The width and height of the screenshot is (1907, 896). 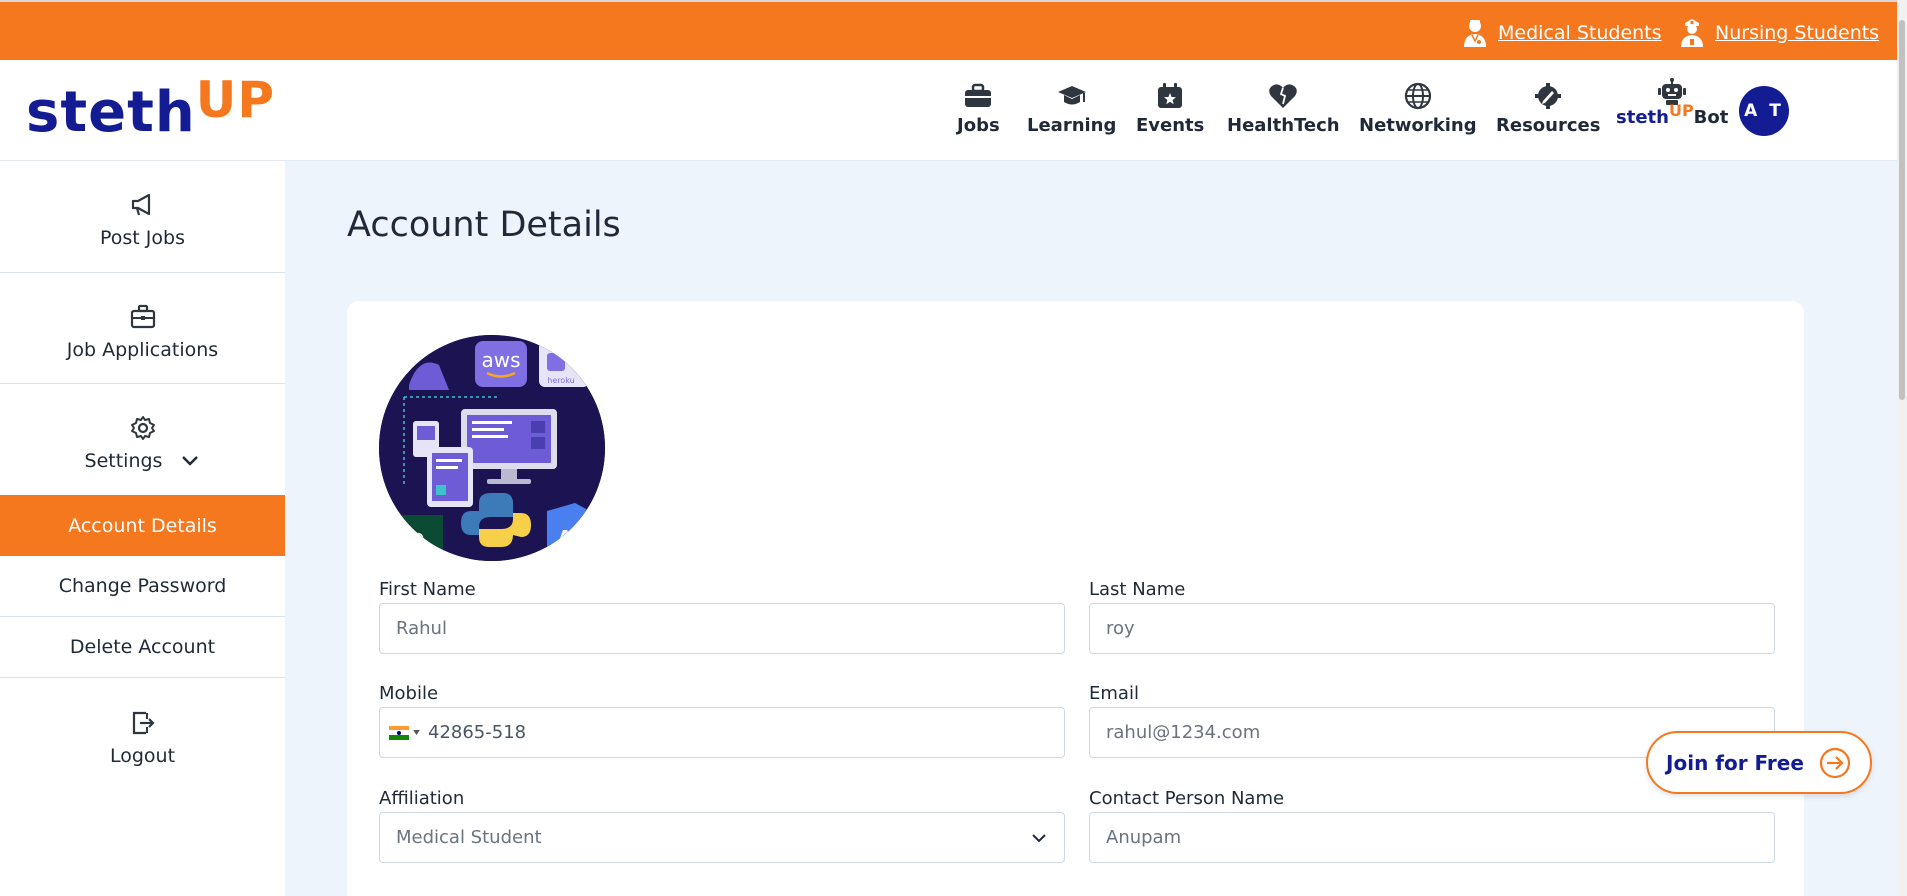 What do you see at coordinates (1432, 837) in the screenshot?
I see `contact-person-input: Anupam` at bounding box center [1432, 837].